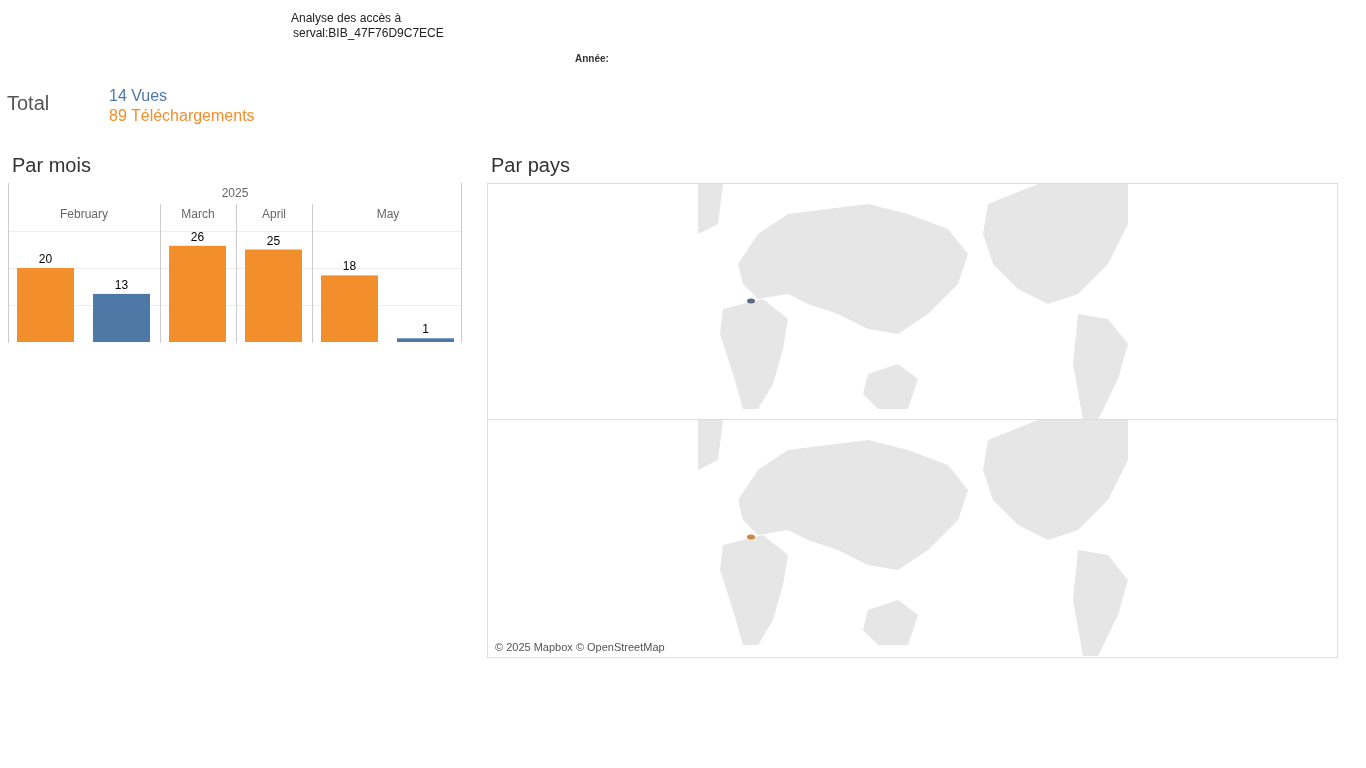 This screenshot has height=768, width=1366. What do you see at coordinates (274, 214) in the screenshot?
I see `axis-label: April` at bounding box center [274, 214].